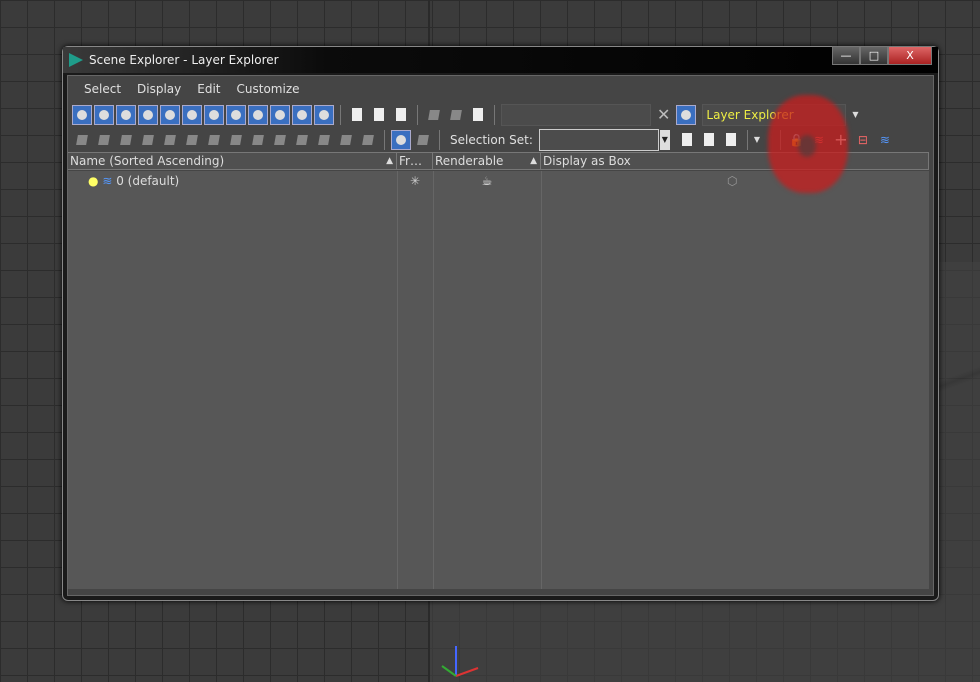 The height and width of the screenshot is (682, 980). What do you see at coordinates (434, 115) in the screenshot?
I see `filter-icon` at bounding box center [434, 115].